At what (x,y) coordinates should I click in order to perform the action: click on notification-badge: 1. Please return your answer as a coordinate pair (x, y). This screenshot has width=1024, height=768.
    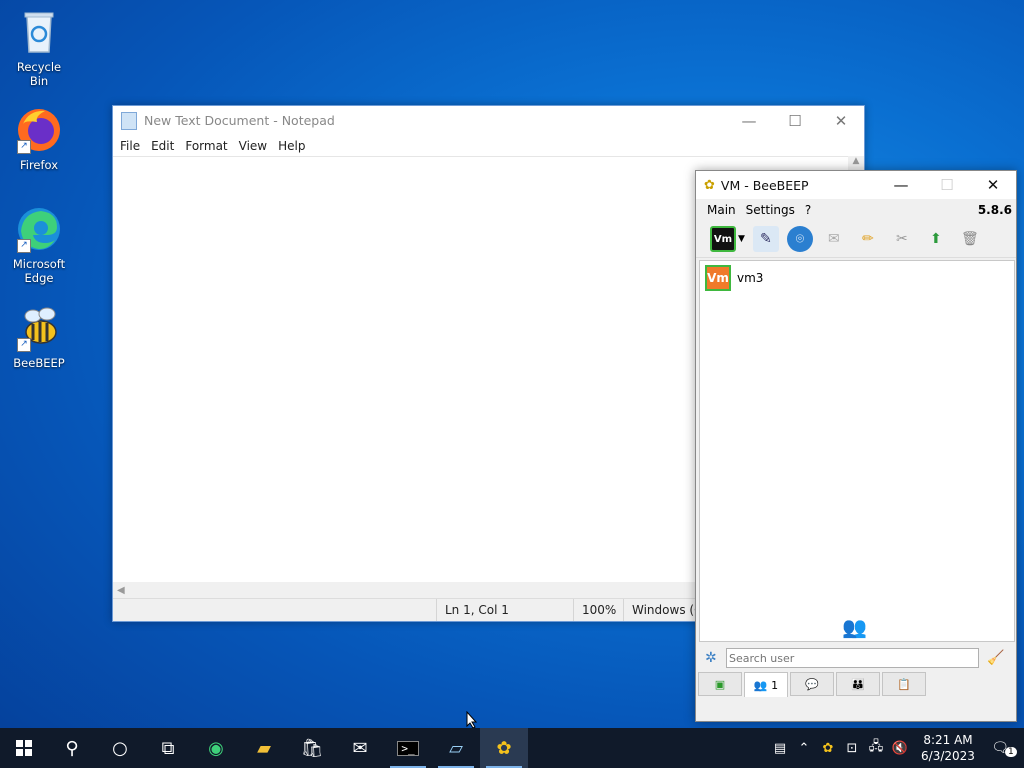
    Looking at the image, I should click on (1011, 752).